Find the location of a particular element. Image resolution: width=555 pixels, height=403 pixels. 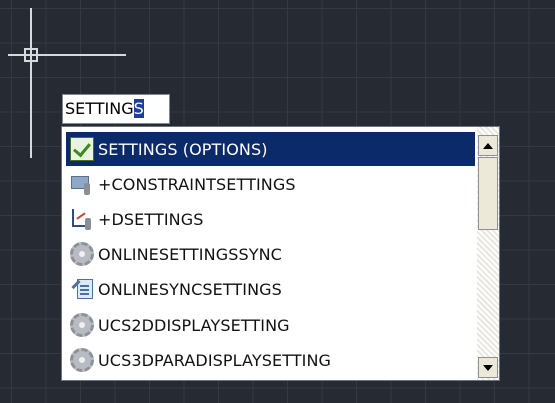

autocomplete-item-onlinesyncsettings: ONLINESYNCSETTINGS is located at coordinates (270, 289).